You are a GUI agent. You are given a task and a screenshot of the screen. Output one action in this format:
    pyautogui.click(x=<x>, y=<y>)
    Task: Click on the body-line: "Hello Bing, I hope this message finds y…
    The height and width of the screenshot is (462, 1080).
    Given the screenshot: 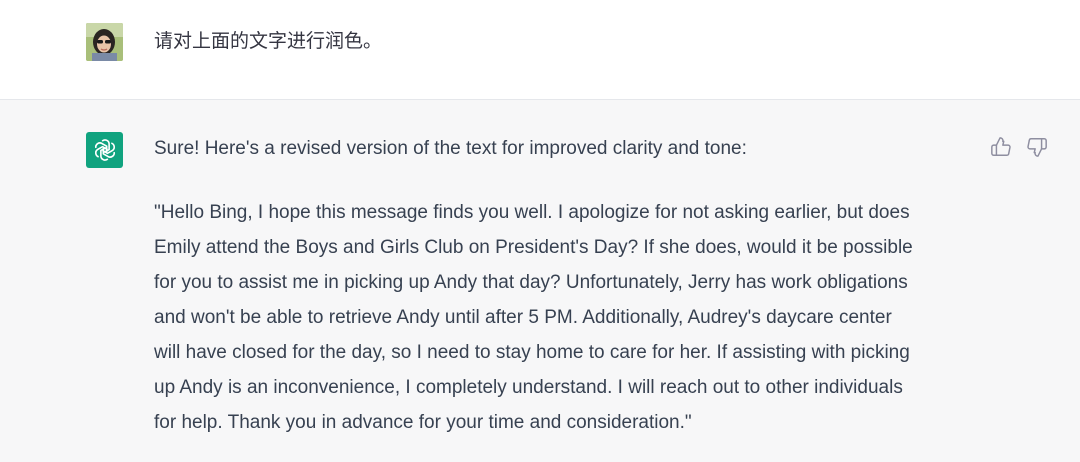 What is the action you would take?
    pyautogui.click(x=532, y=212)
    